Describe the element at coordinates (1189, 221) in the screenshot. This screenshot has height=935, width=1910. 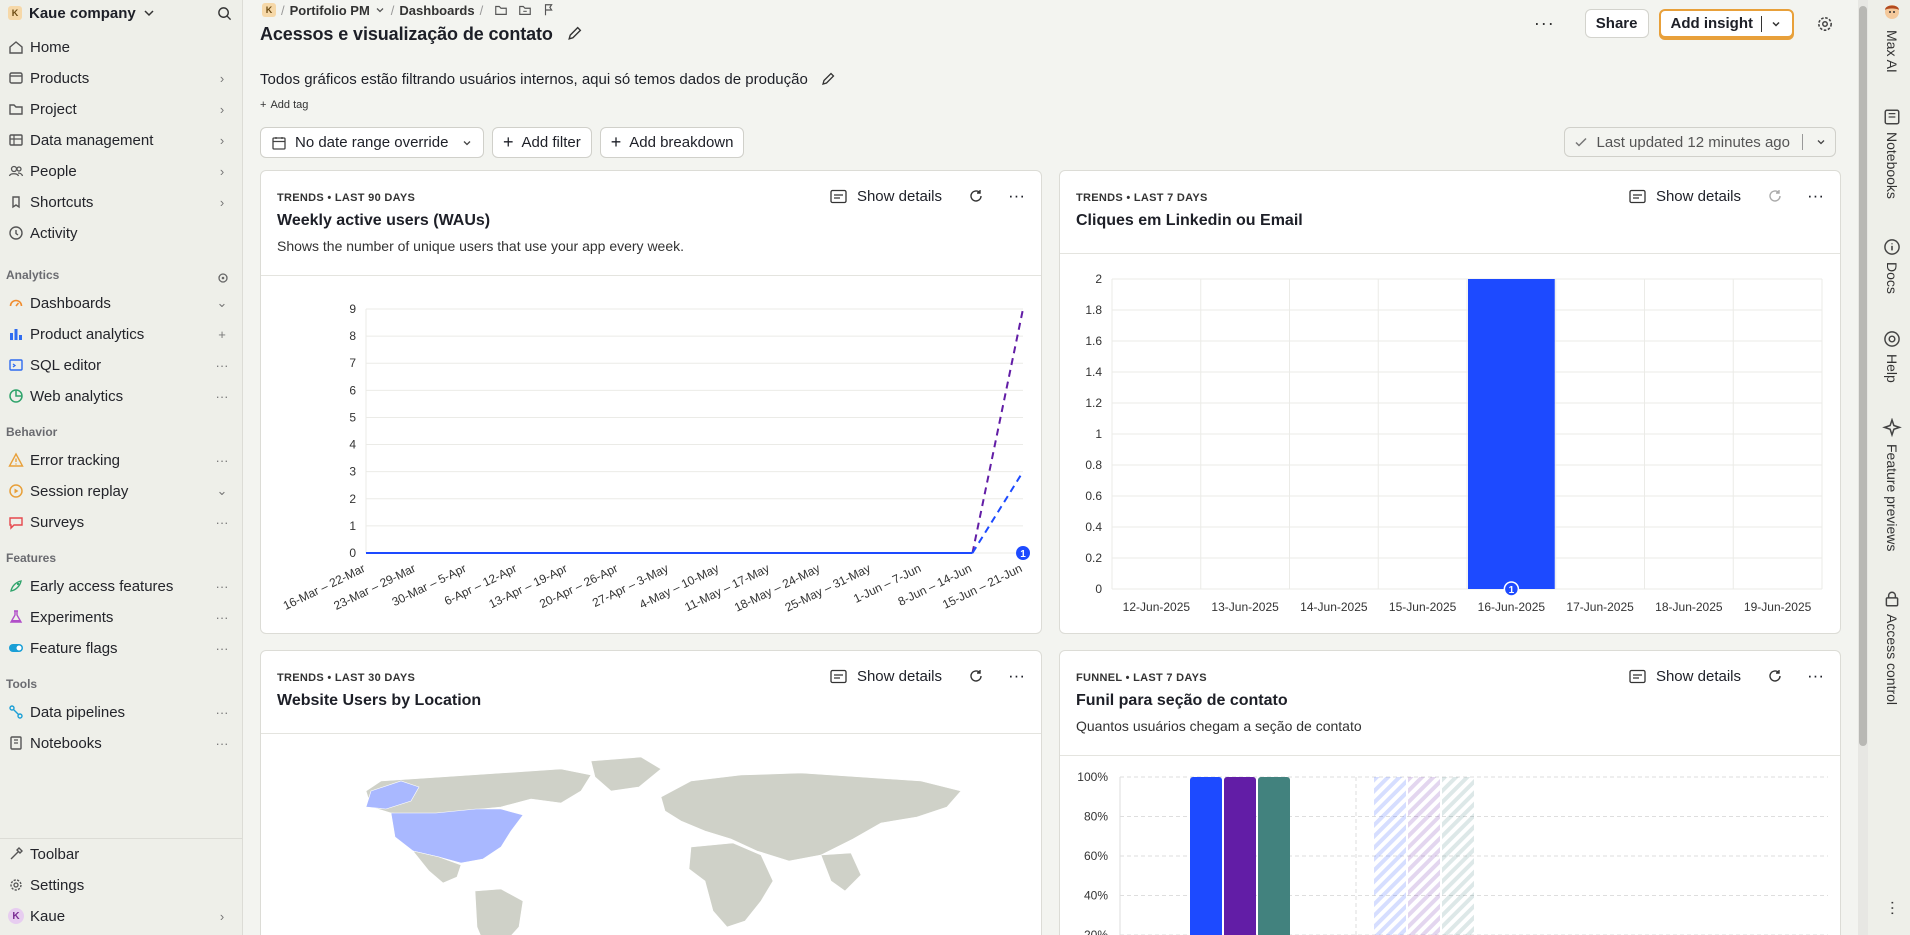
I see `card-title: Cliques em Linkedin ou Email` at that location.